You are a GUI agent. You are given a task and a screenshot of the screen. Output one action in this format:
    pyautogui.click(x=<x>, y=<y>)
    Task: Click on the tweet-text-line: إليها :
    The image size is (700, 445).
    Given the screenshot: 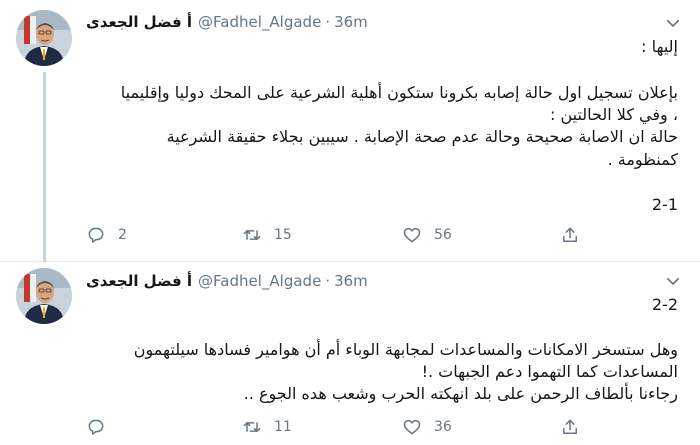 What is the action you would take?
    pyautogui.click(x=659, y=46)
    